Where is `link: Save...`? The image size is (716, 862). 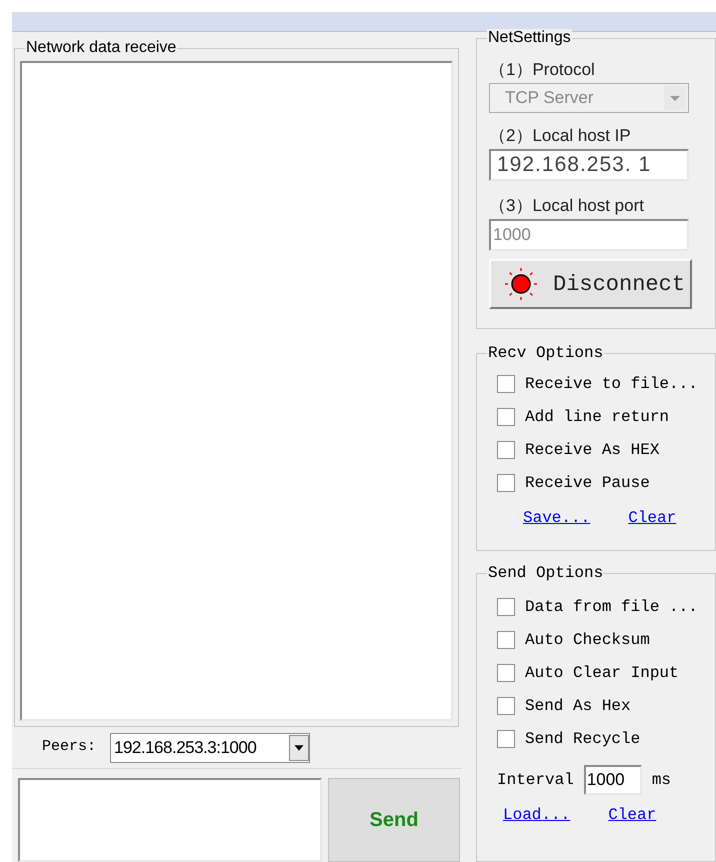 link: Save... is located at coordinates (556, 518).